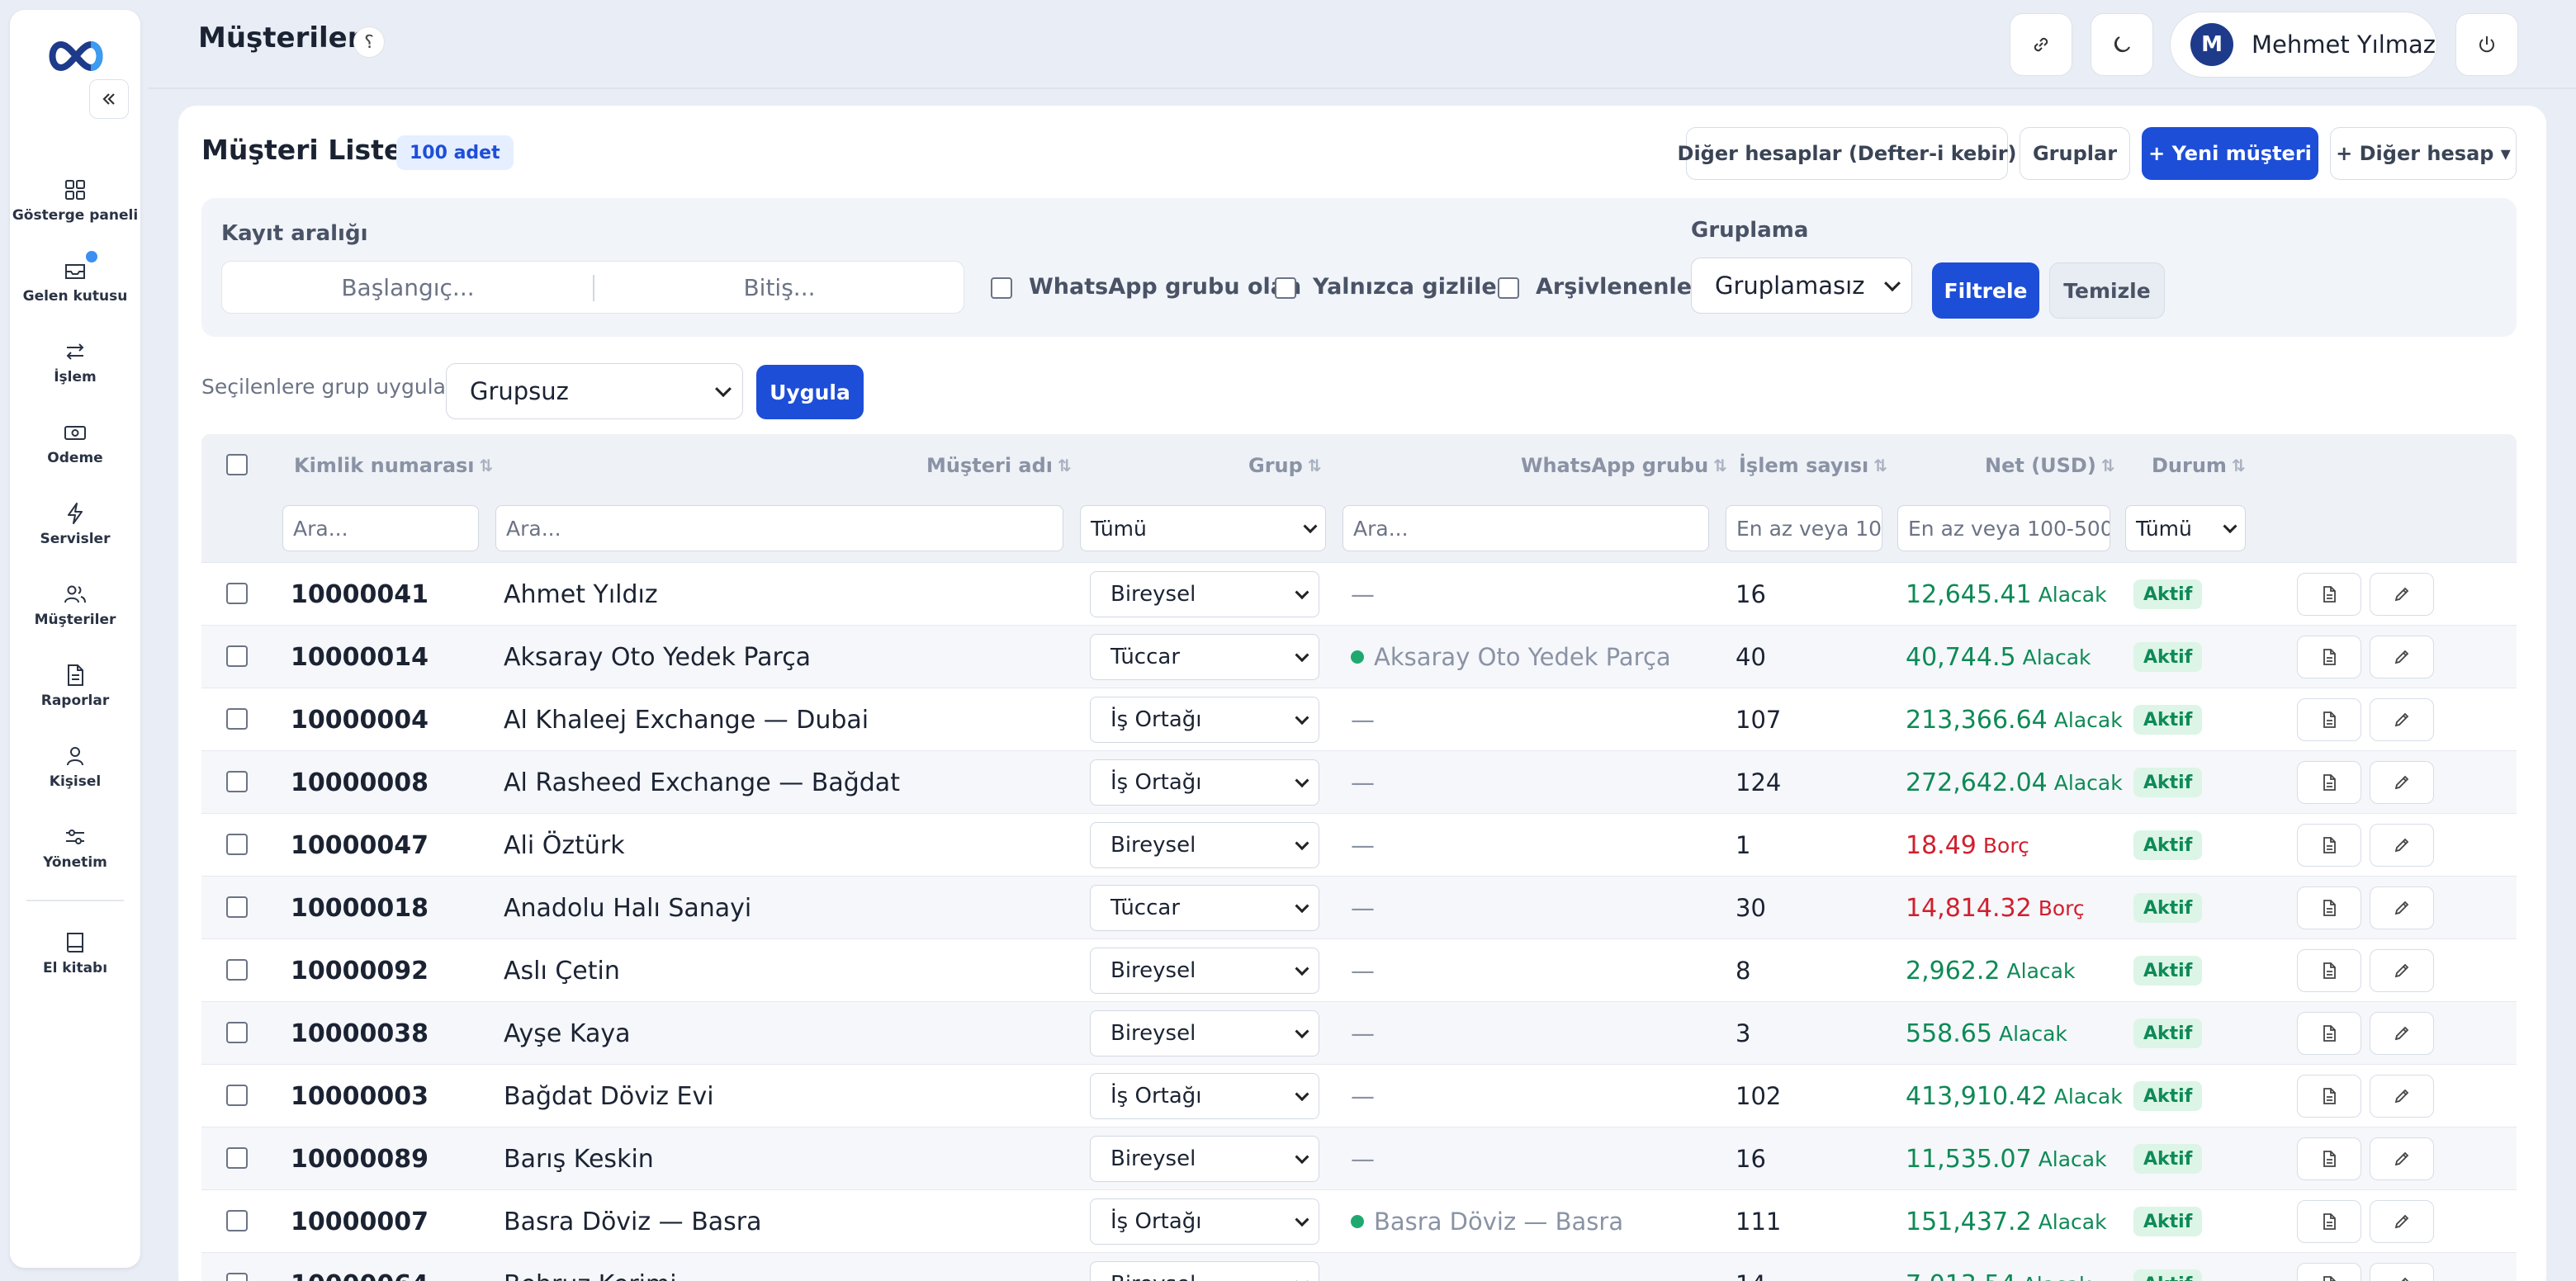 This screenshot has height=1281, width=2576. Describe the element at coordinates (75, 200) in the screenshot. I see `sidebar-item-dashboard: Gösterge paneli` at that location.